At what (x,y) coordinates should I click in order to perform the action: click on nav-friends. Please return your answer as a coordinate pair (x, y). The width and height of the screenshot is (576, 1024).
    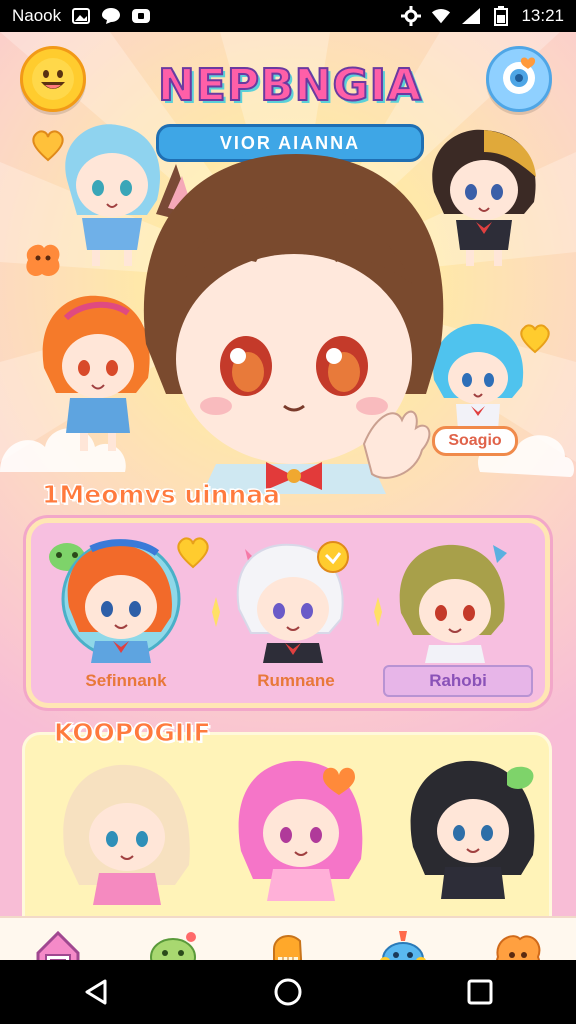
    Looking at the image, I should click on (173, 941).